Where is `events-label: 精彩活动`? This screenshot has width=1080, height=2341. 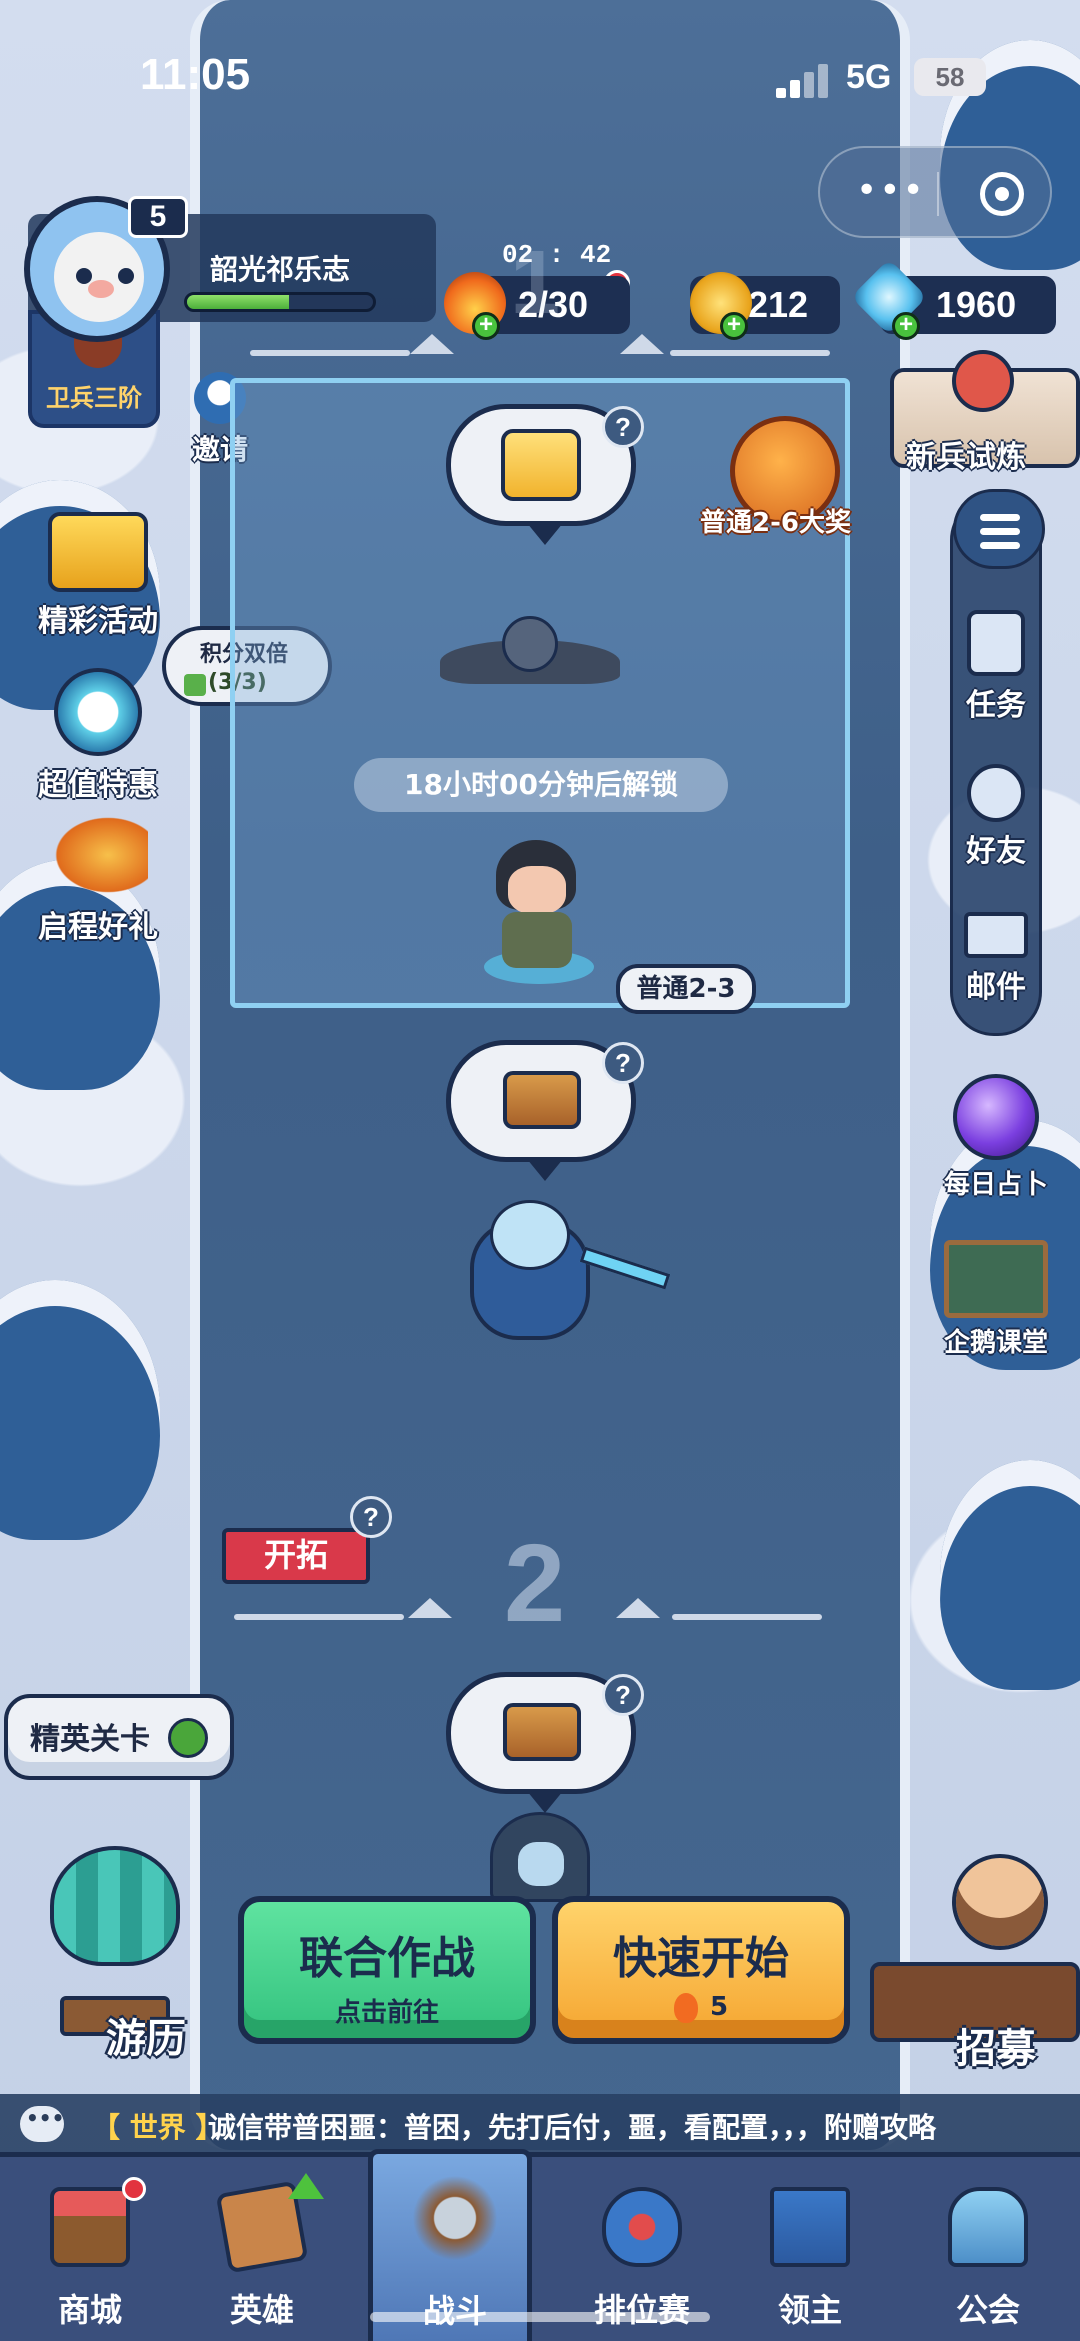
events-label: 精彩活动 is located at coordinates (98, 621).